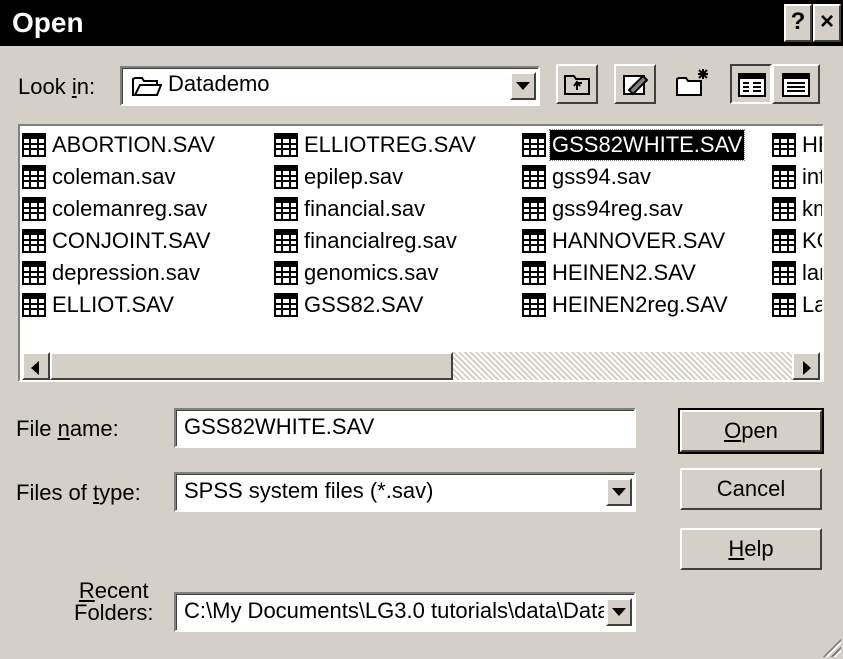 The width and height of the screenshot is (843, 659). Describe the element at coordinates (365, 208) in the screenshot. I see `file-item-name: financial.sav` at that location.